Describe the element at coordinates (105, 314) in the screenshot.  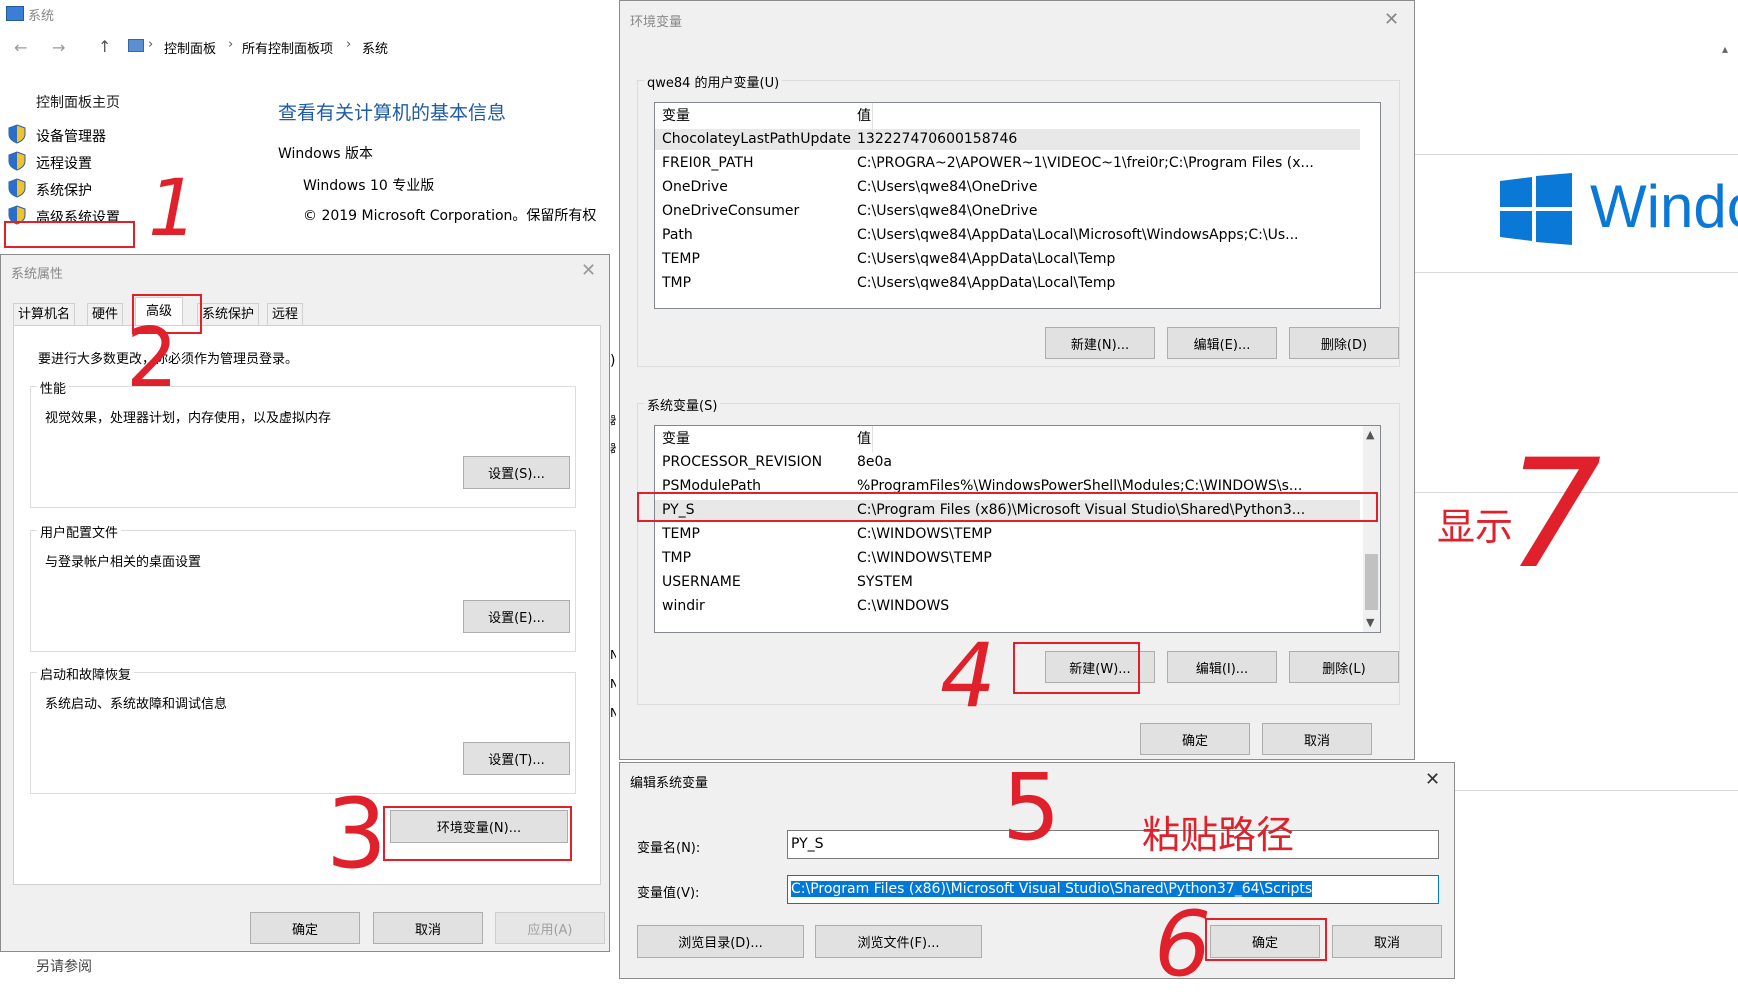
I see `tab-hardware: 硬件` at that location.